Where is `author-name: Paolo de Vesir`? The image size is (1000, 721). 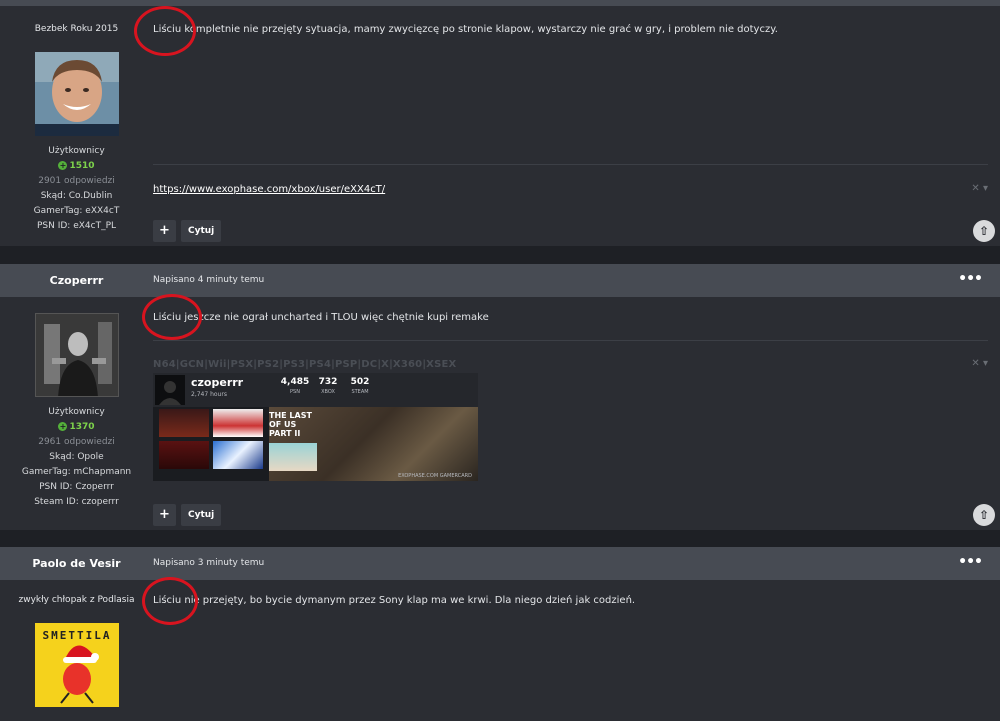
author-name: Paolo de Vesir is located at coordinates (76, 563).